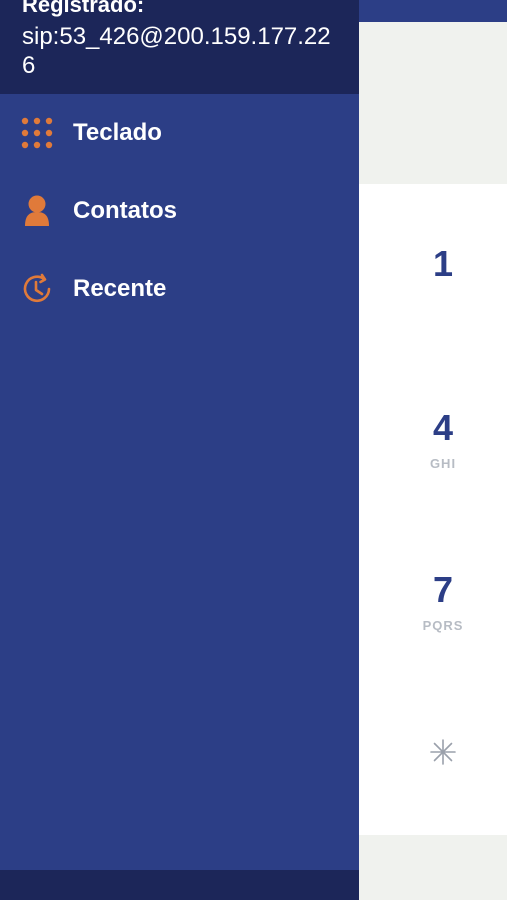 This screenshot has height=900, width=507. What do you see at coordinates (443, 782) in the screenshot?
I see `key-star` at bounding box center [443, 782].